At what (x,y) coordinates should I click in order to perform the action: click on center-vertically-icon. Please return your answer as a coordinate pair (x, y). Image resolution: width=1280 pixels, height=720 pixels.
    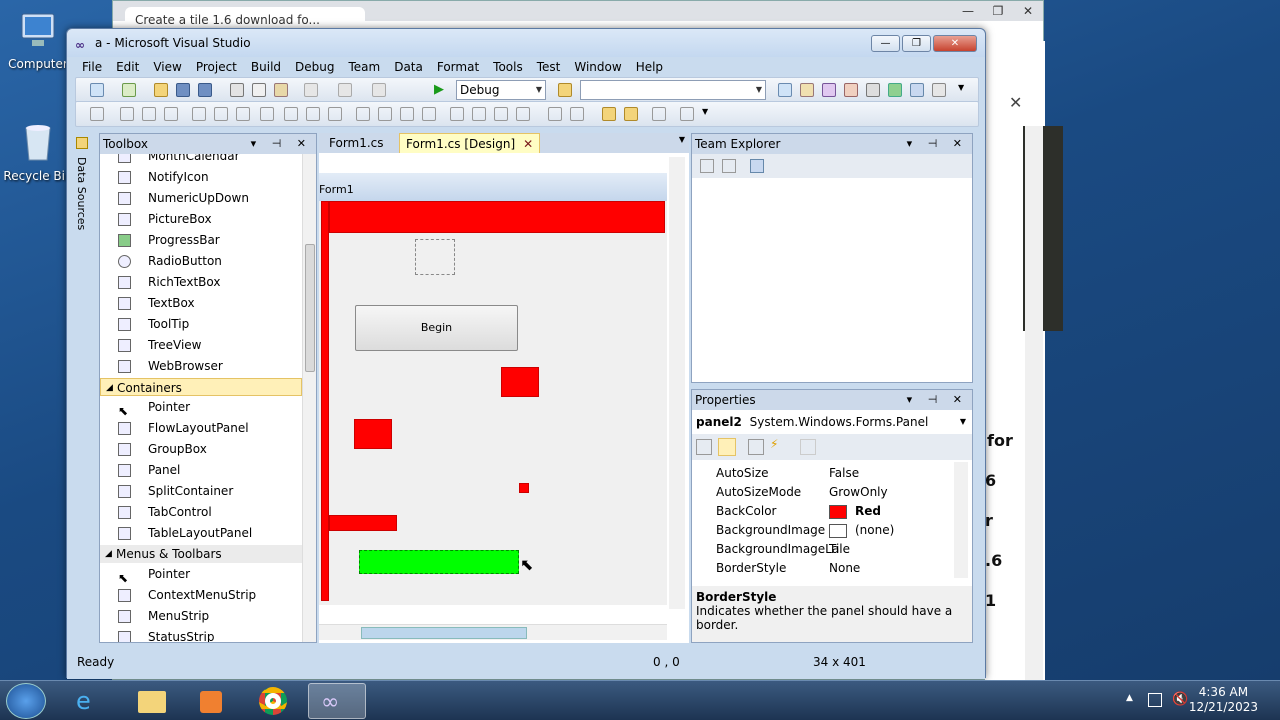
    Looking at the image, I should click on (577, 114).